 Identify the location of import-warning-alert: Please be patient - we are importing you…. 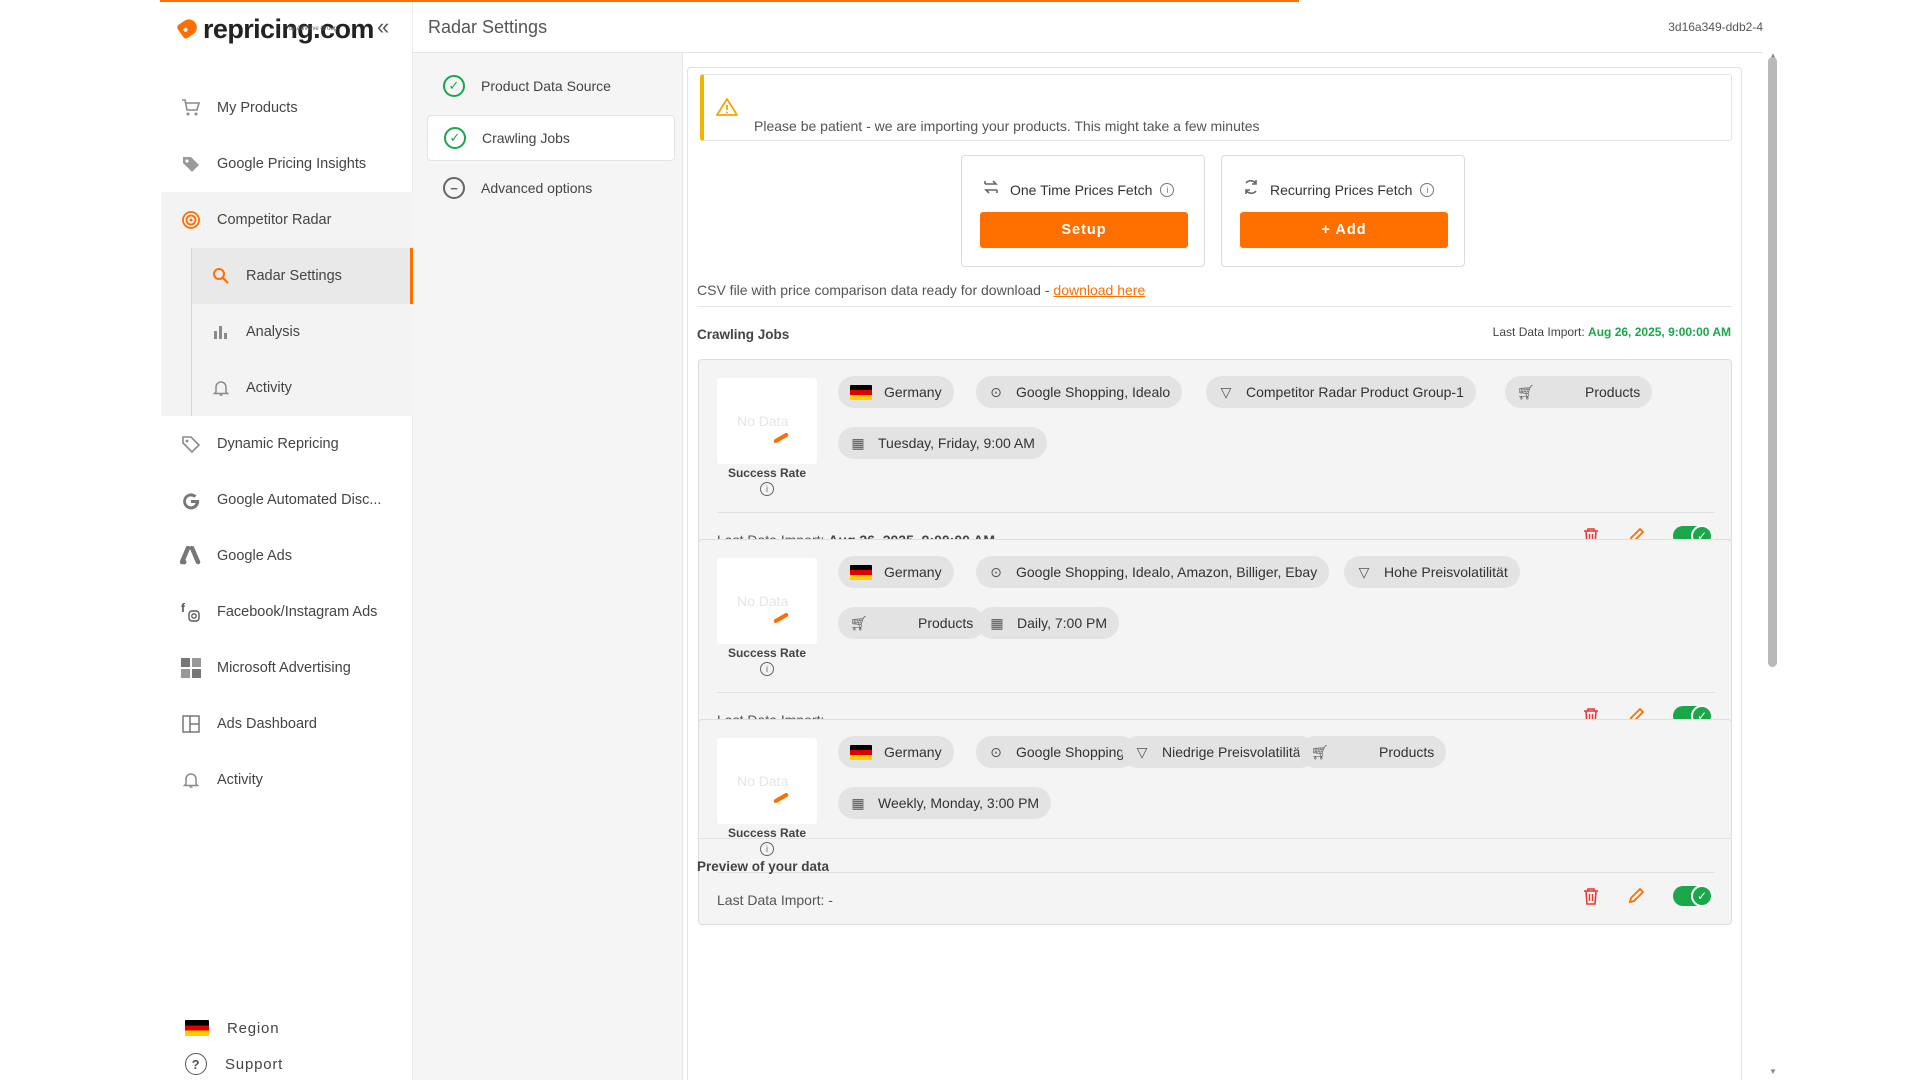
(1216, 107).